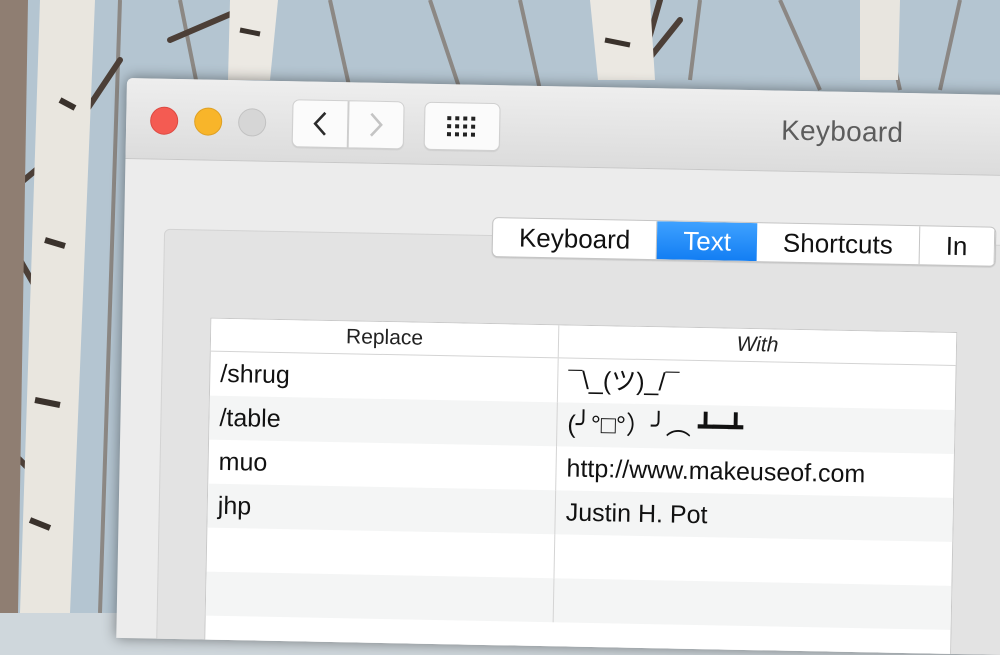 This screenshot has height=655, width=1000. Describe the element at coordinates (755, 472) in the screenshot. I see `with-cell: http://www.makeuseof.com` at that location.